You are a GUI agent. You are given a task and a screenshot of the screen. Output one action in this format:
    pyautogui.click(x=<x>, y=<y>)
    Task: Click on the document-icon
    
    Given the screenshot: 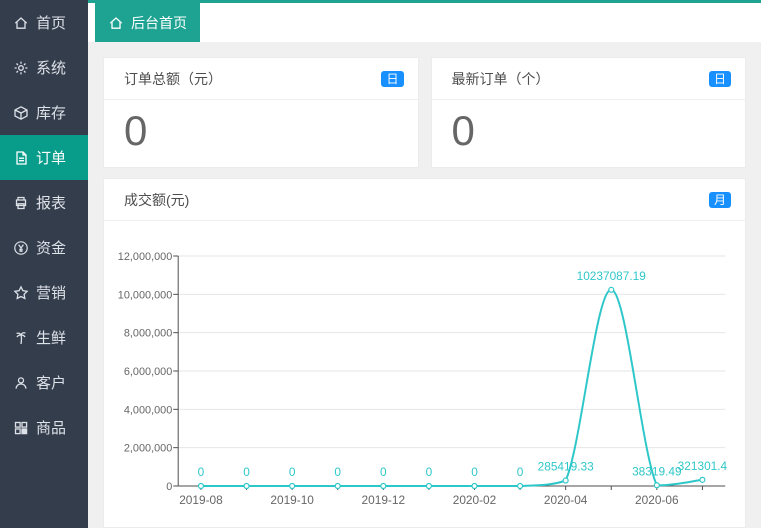 What is the action you would take?
    pyautogui.click(x=21, y=158)
    